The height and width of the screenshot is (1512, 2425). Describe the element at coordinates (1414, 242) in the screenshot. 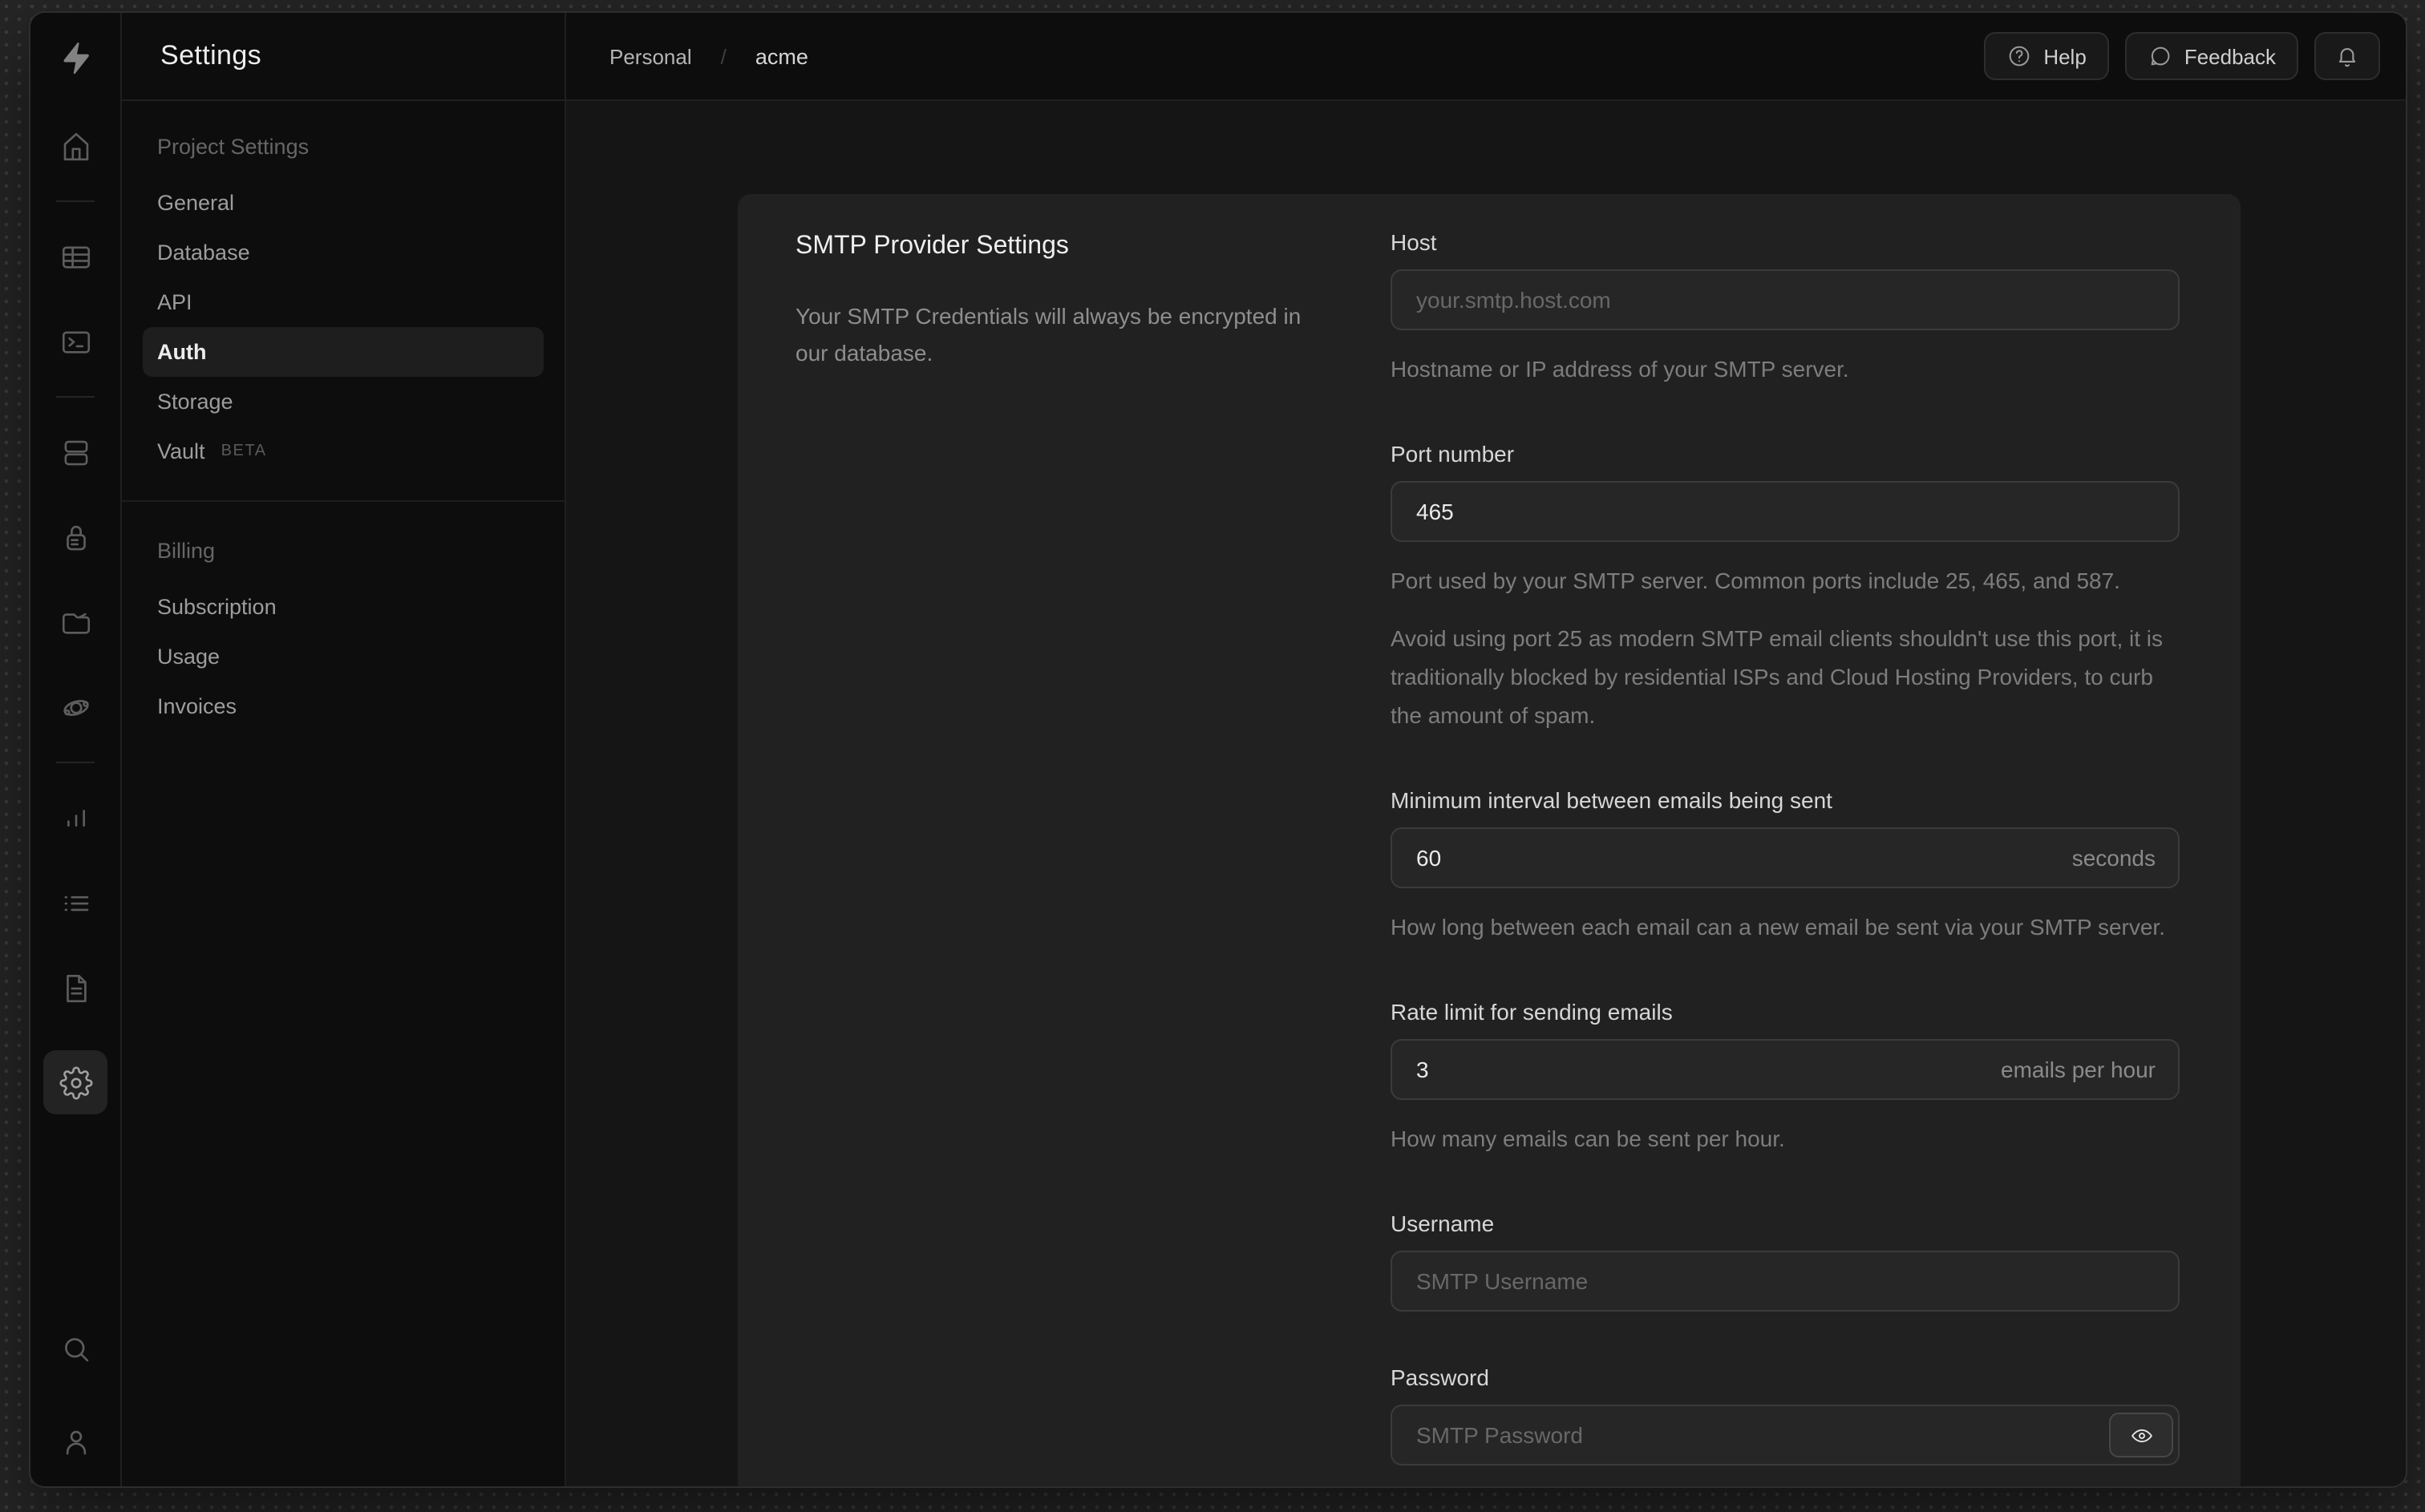

I see `host-label: Host` at that location.